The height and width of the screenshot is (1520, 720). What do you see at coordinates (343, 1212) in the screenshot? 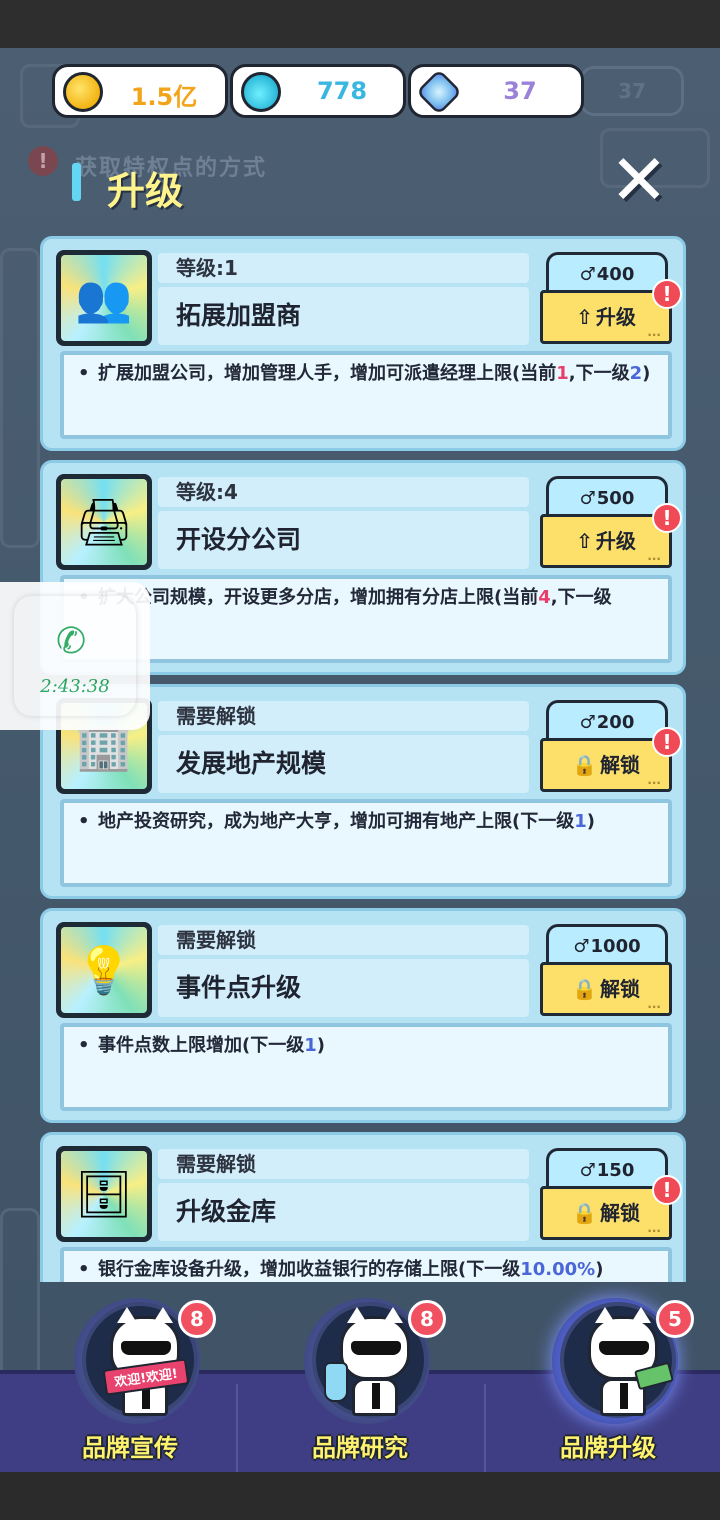
I see `card-name: 升级金库` at bounding box center [343, 1212].